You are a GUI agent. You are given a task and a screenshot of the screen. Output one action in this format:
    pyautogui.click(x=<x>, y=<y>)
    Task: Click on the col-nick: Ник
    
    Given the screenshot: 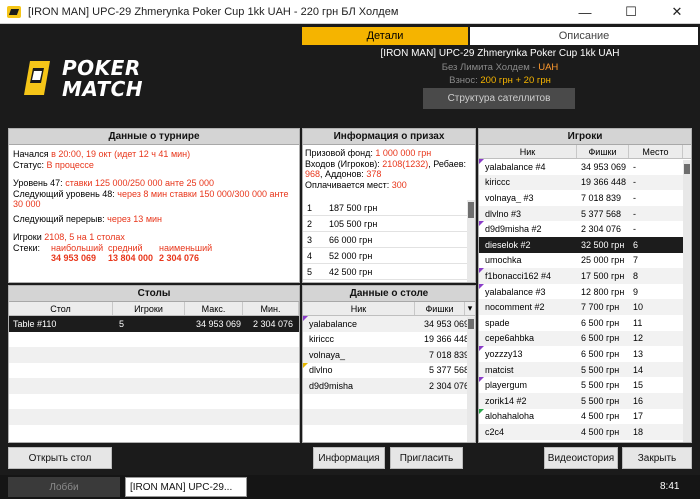 What is the action you would take?
    pyautogui.click(x=528, y=151)
    